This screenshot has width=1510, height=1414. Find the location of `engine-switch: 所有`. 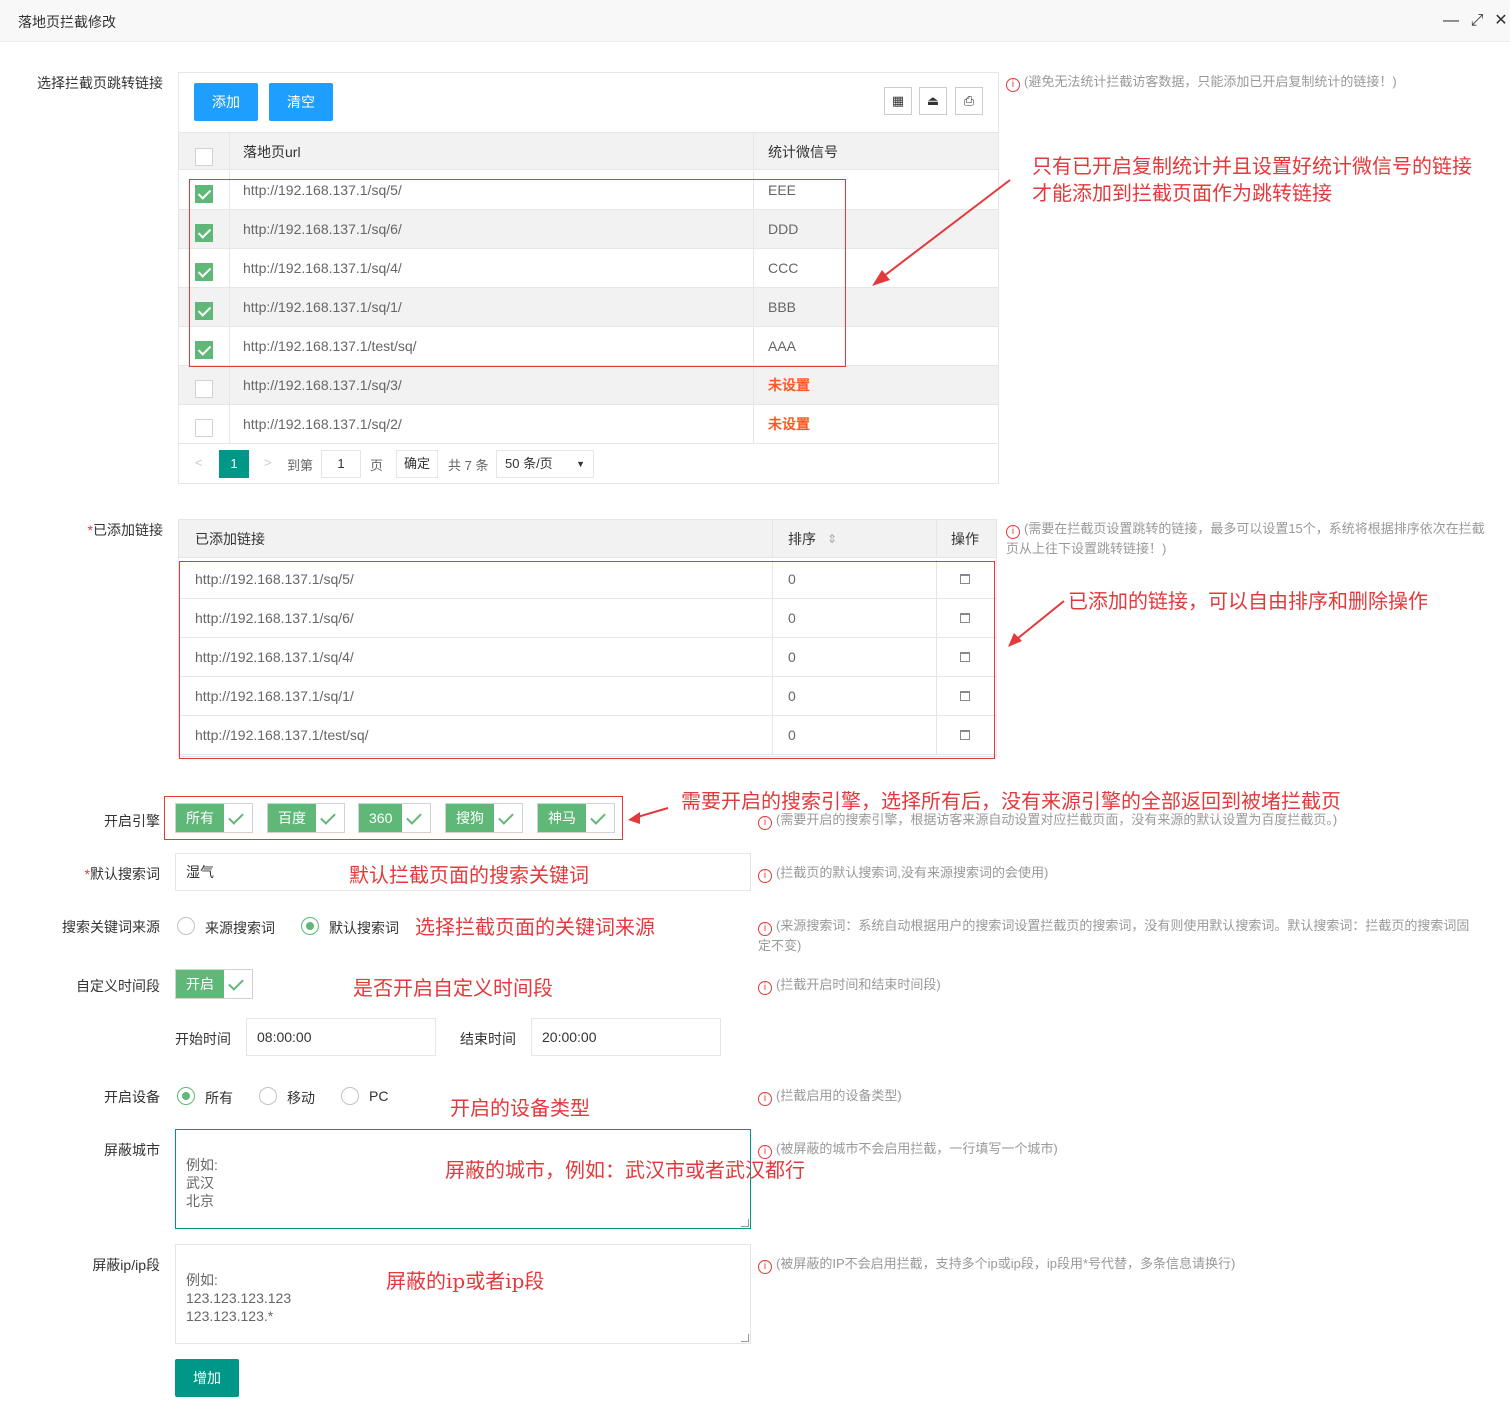

engine-switch: 所有 is located at coordinates (214, 818).